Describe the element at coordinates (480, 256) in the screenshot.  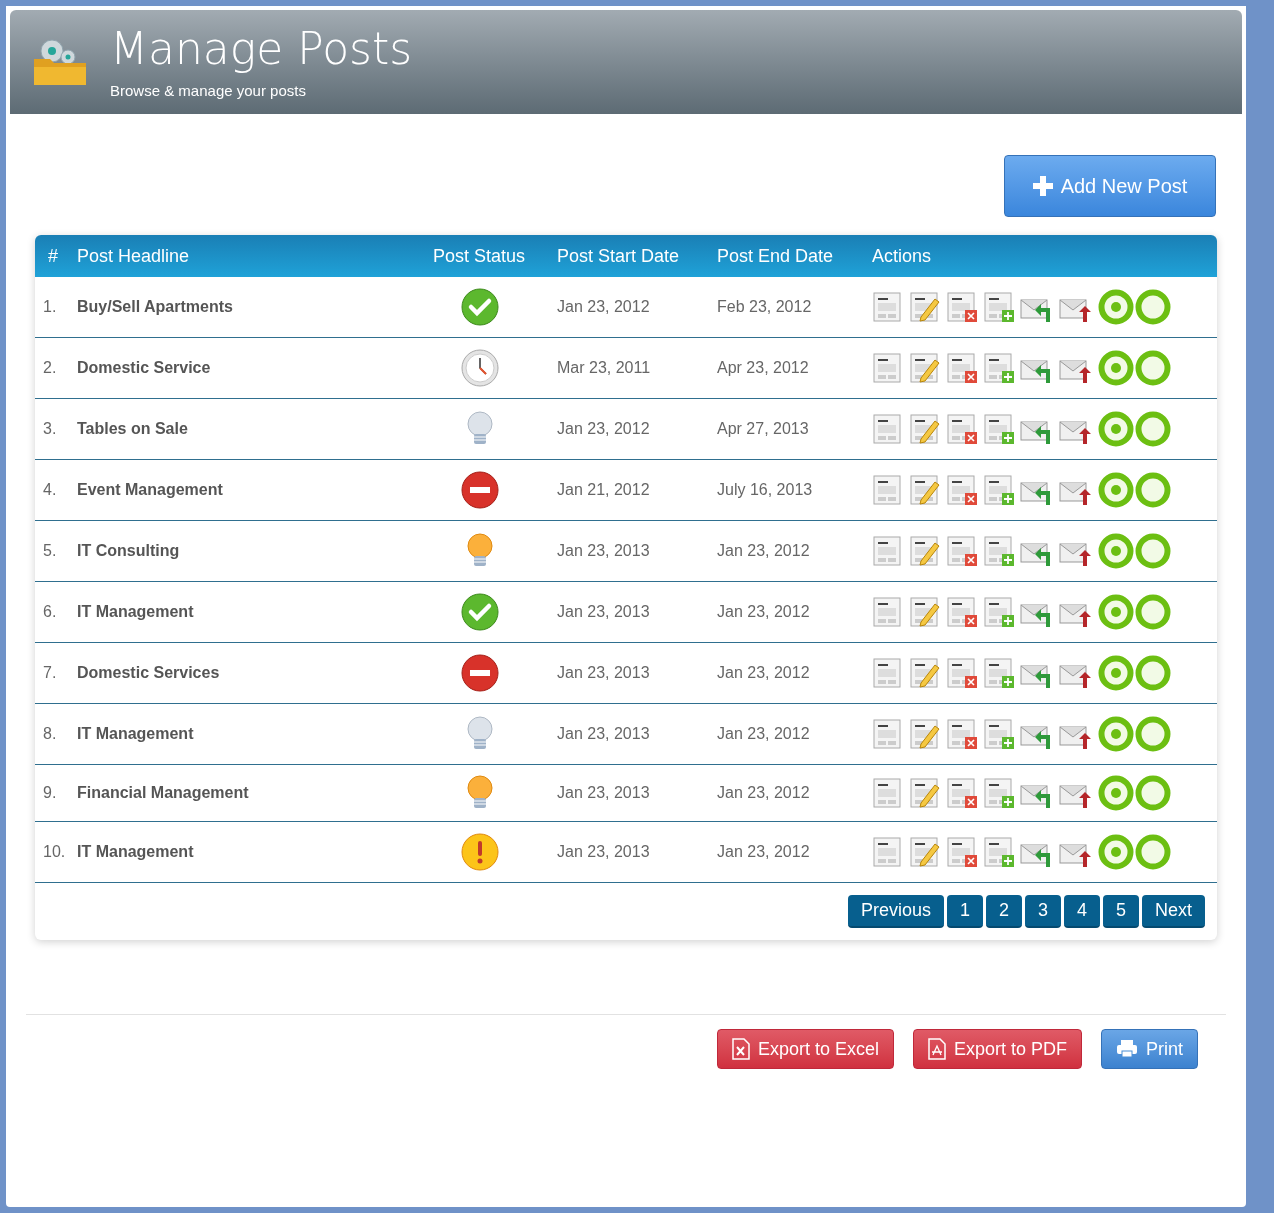
I see `column-header: Post Status` at that location.